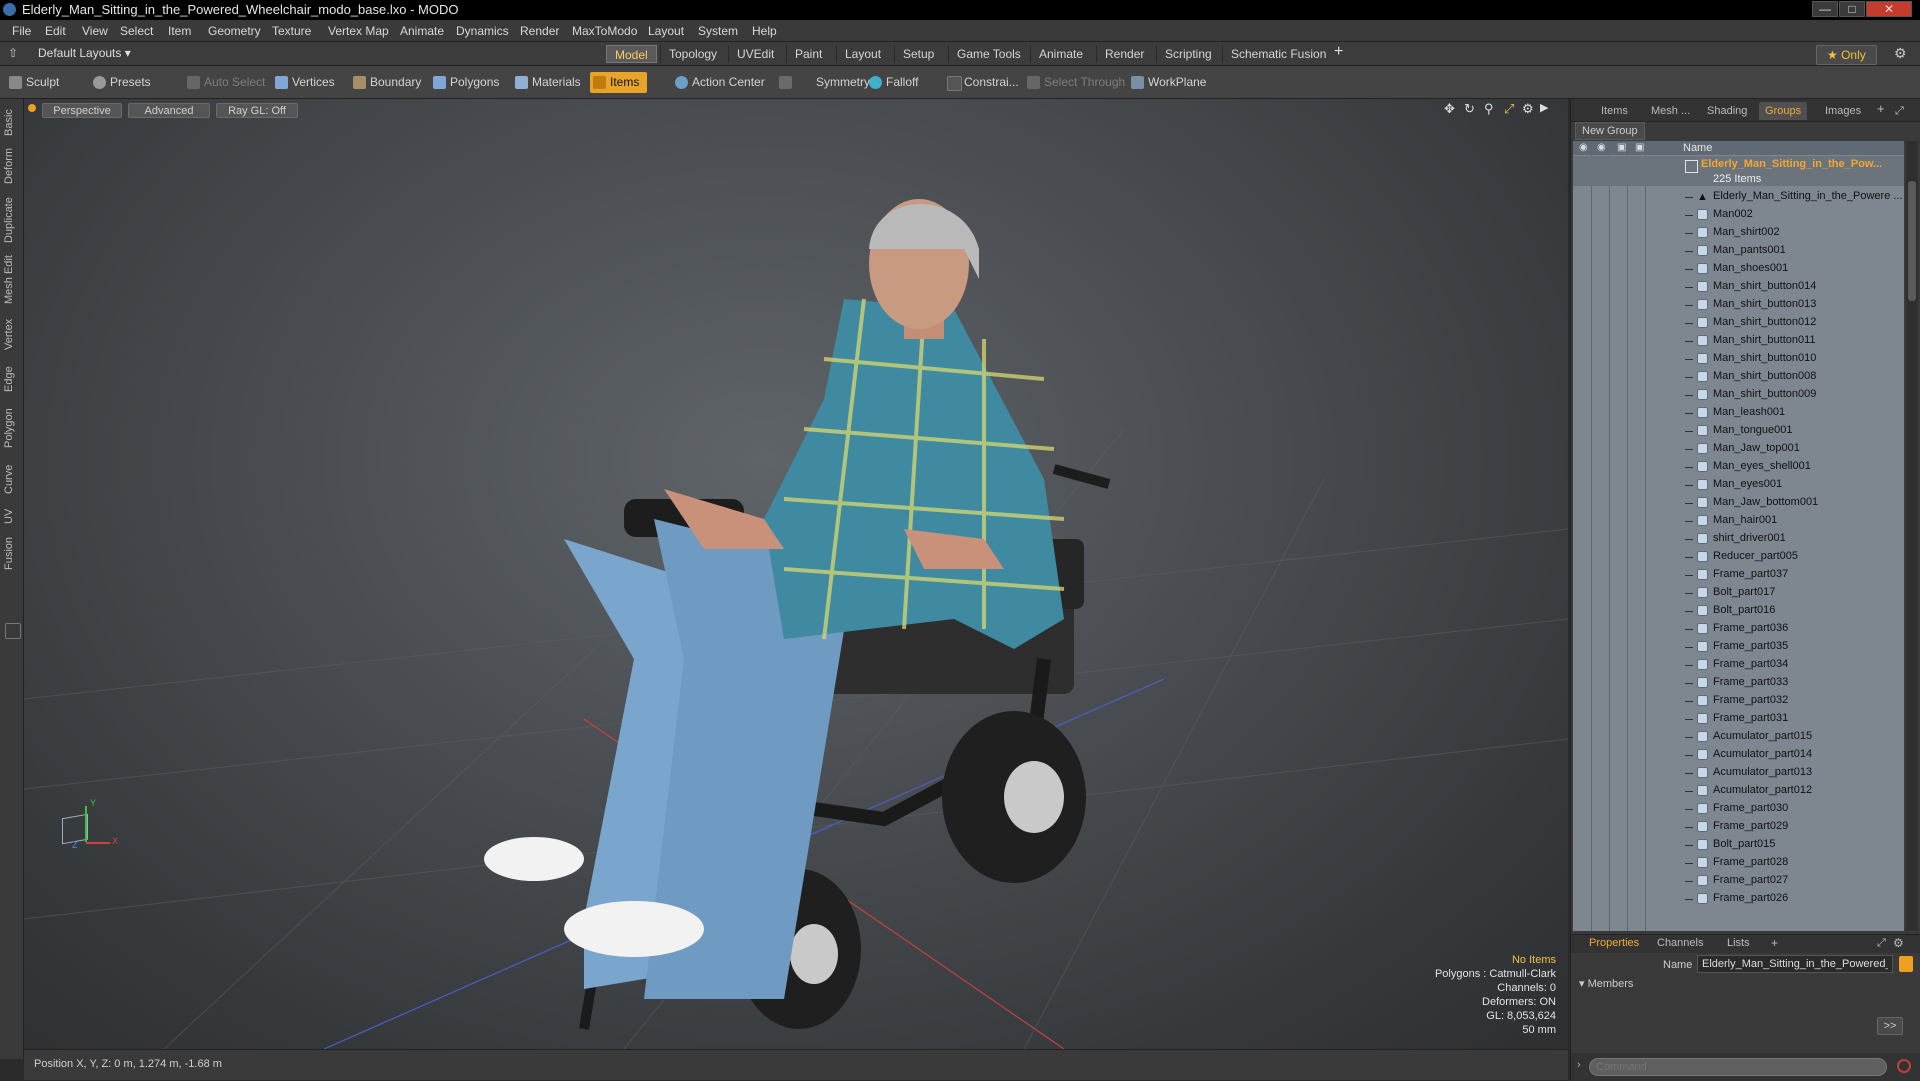 This screenshot has width=1920, height=1081. Describe the element at coordinates (1889, 9) in the screenshot. I see `close-button: ✕` at that location.